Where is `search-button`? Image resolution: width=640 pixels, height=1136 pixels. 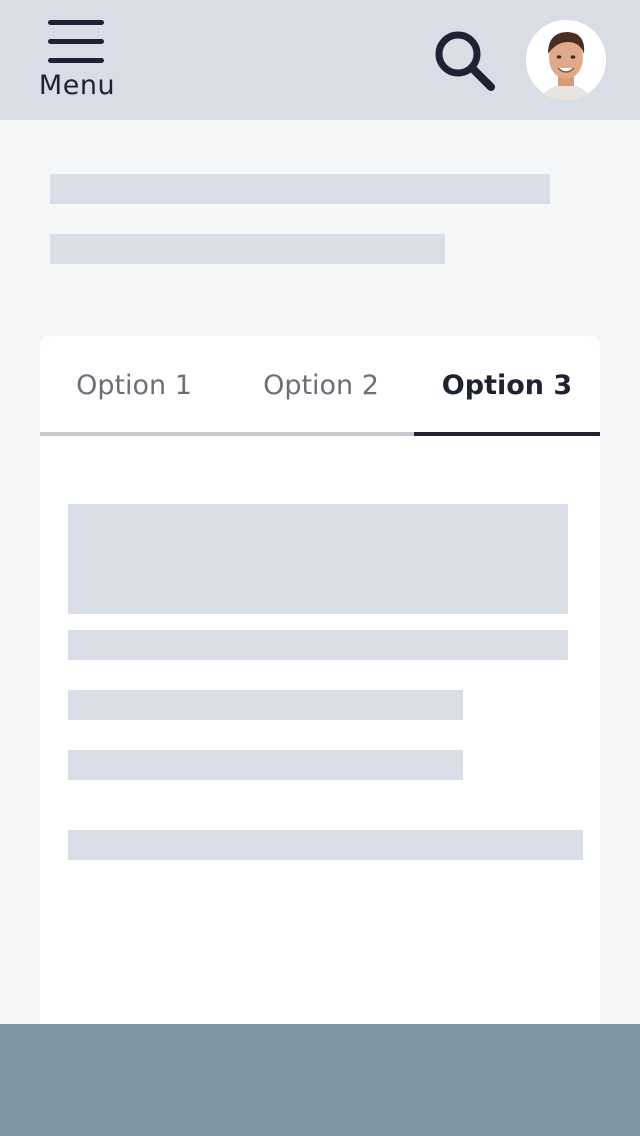
search-button is located at coordinates (465, 61).